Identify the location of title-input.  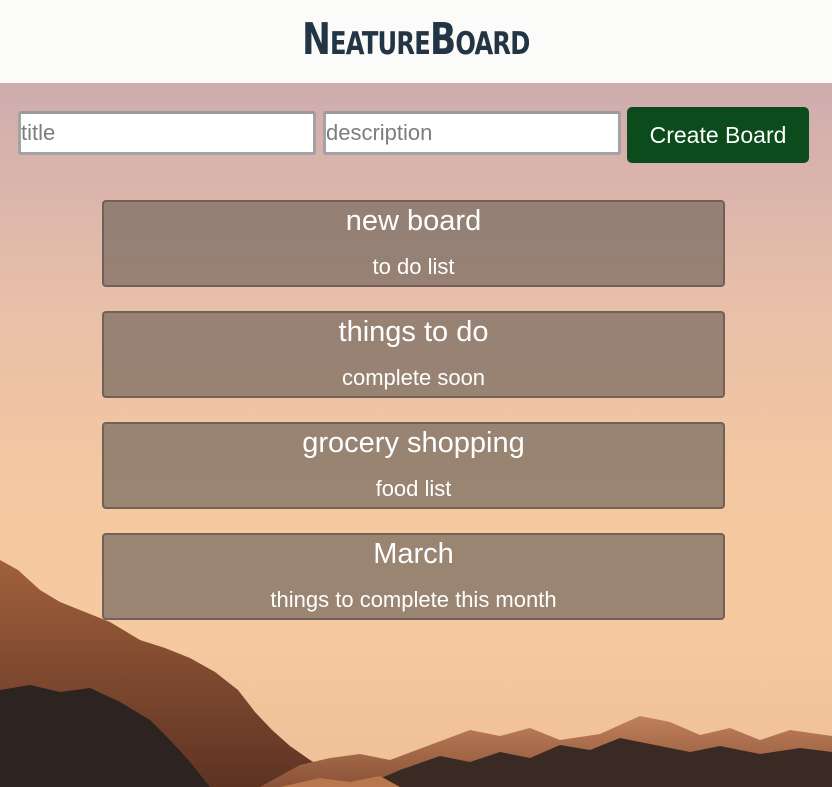
(167, 133).